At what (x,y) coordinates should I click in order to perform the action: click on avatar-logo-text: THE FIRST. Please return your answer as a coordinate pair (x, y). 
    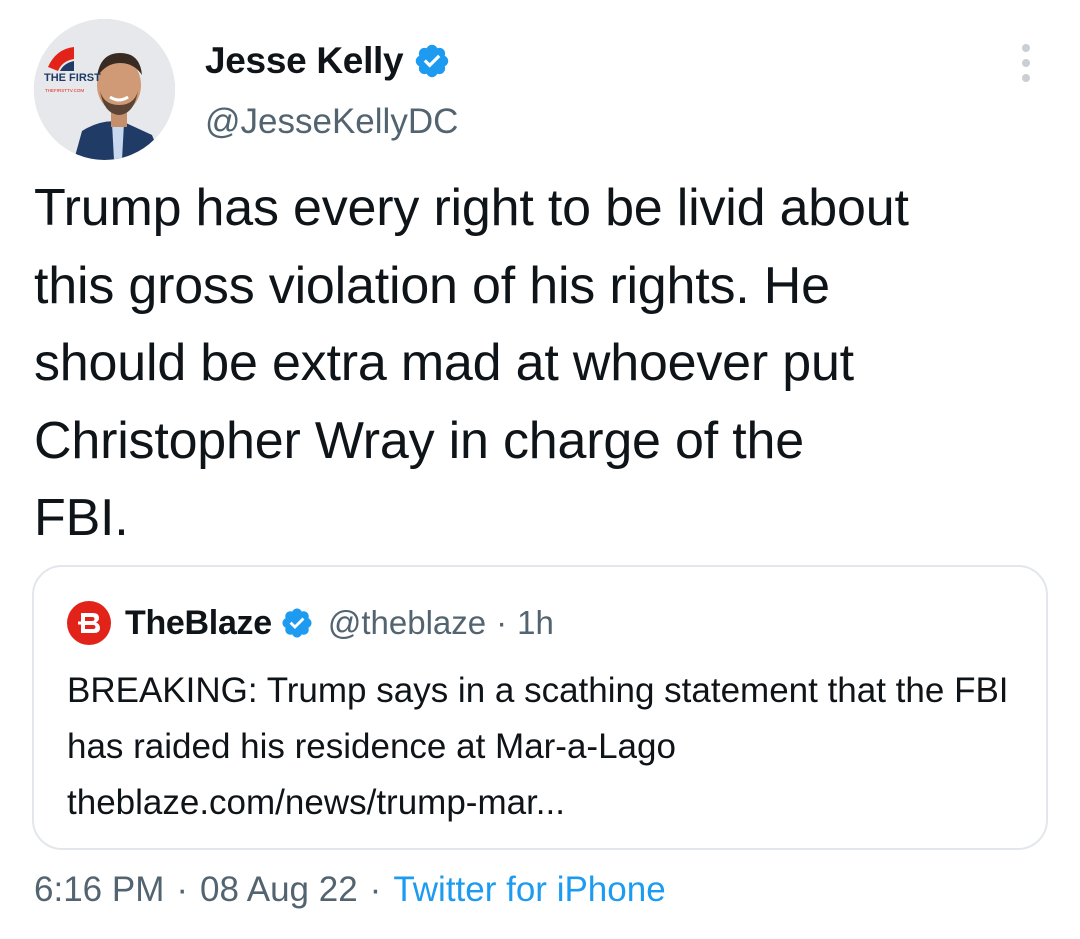
    Looking at the image, I should click on (72, 78).